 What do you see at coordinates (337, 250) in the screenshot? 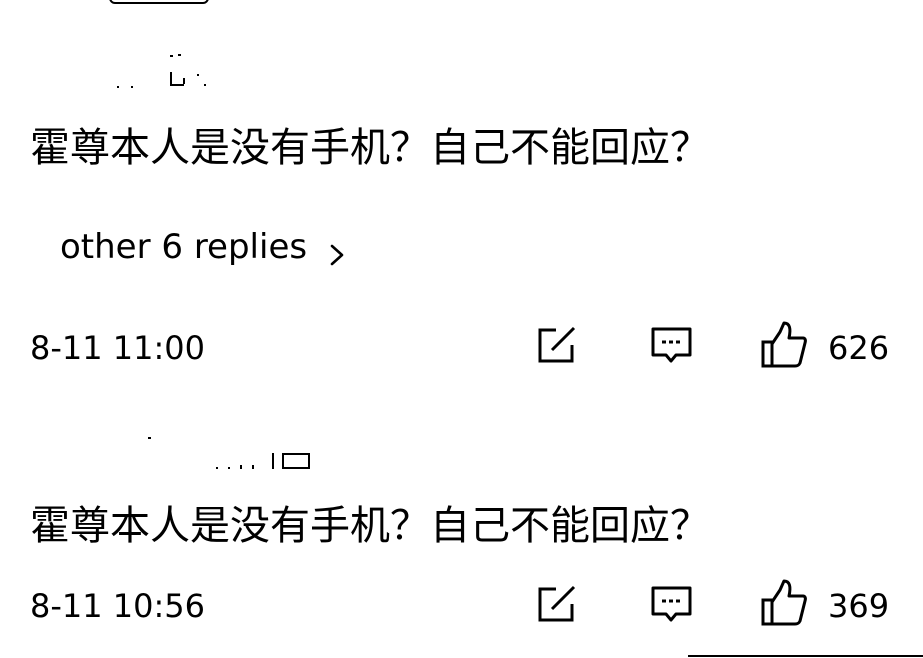
I see `chevron-right-icon` at bounding box center [337, 250].